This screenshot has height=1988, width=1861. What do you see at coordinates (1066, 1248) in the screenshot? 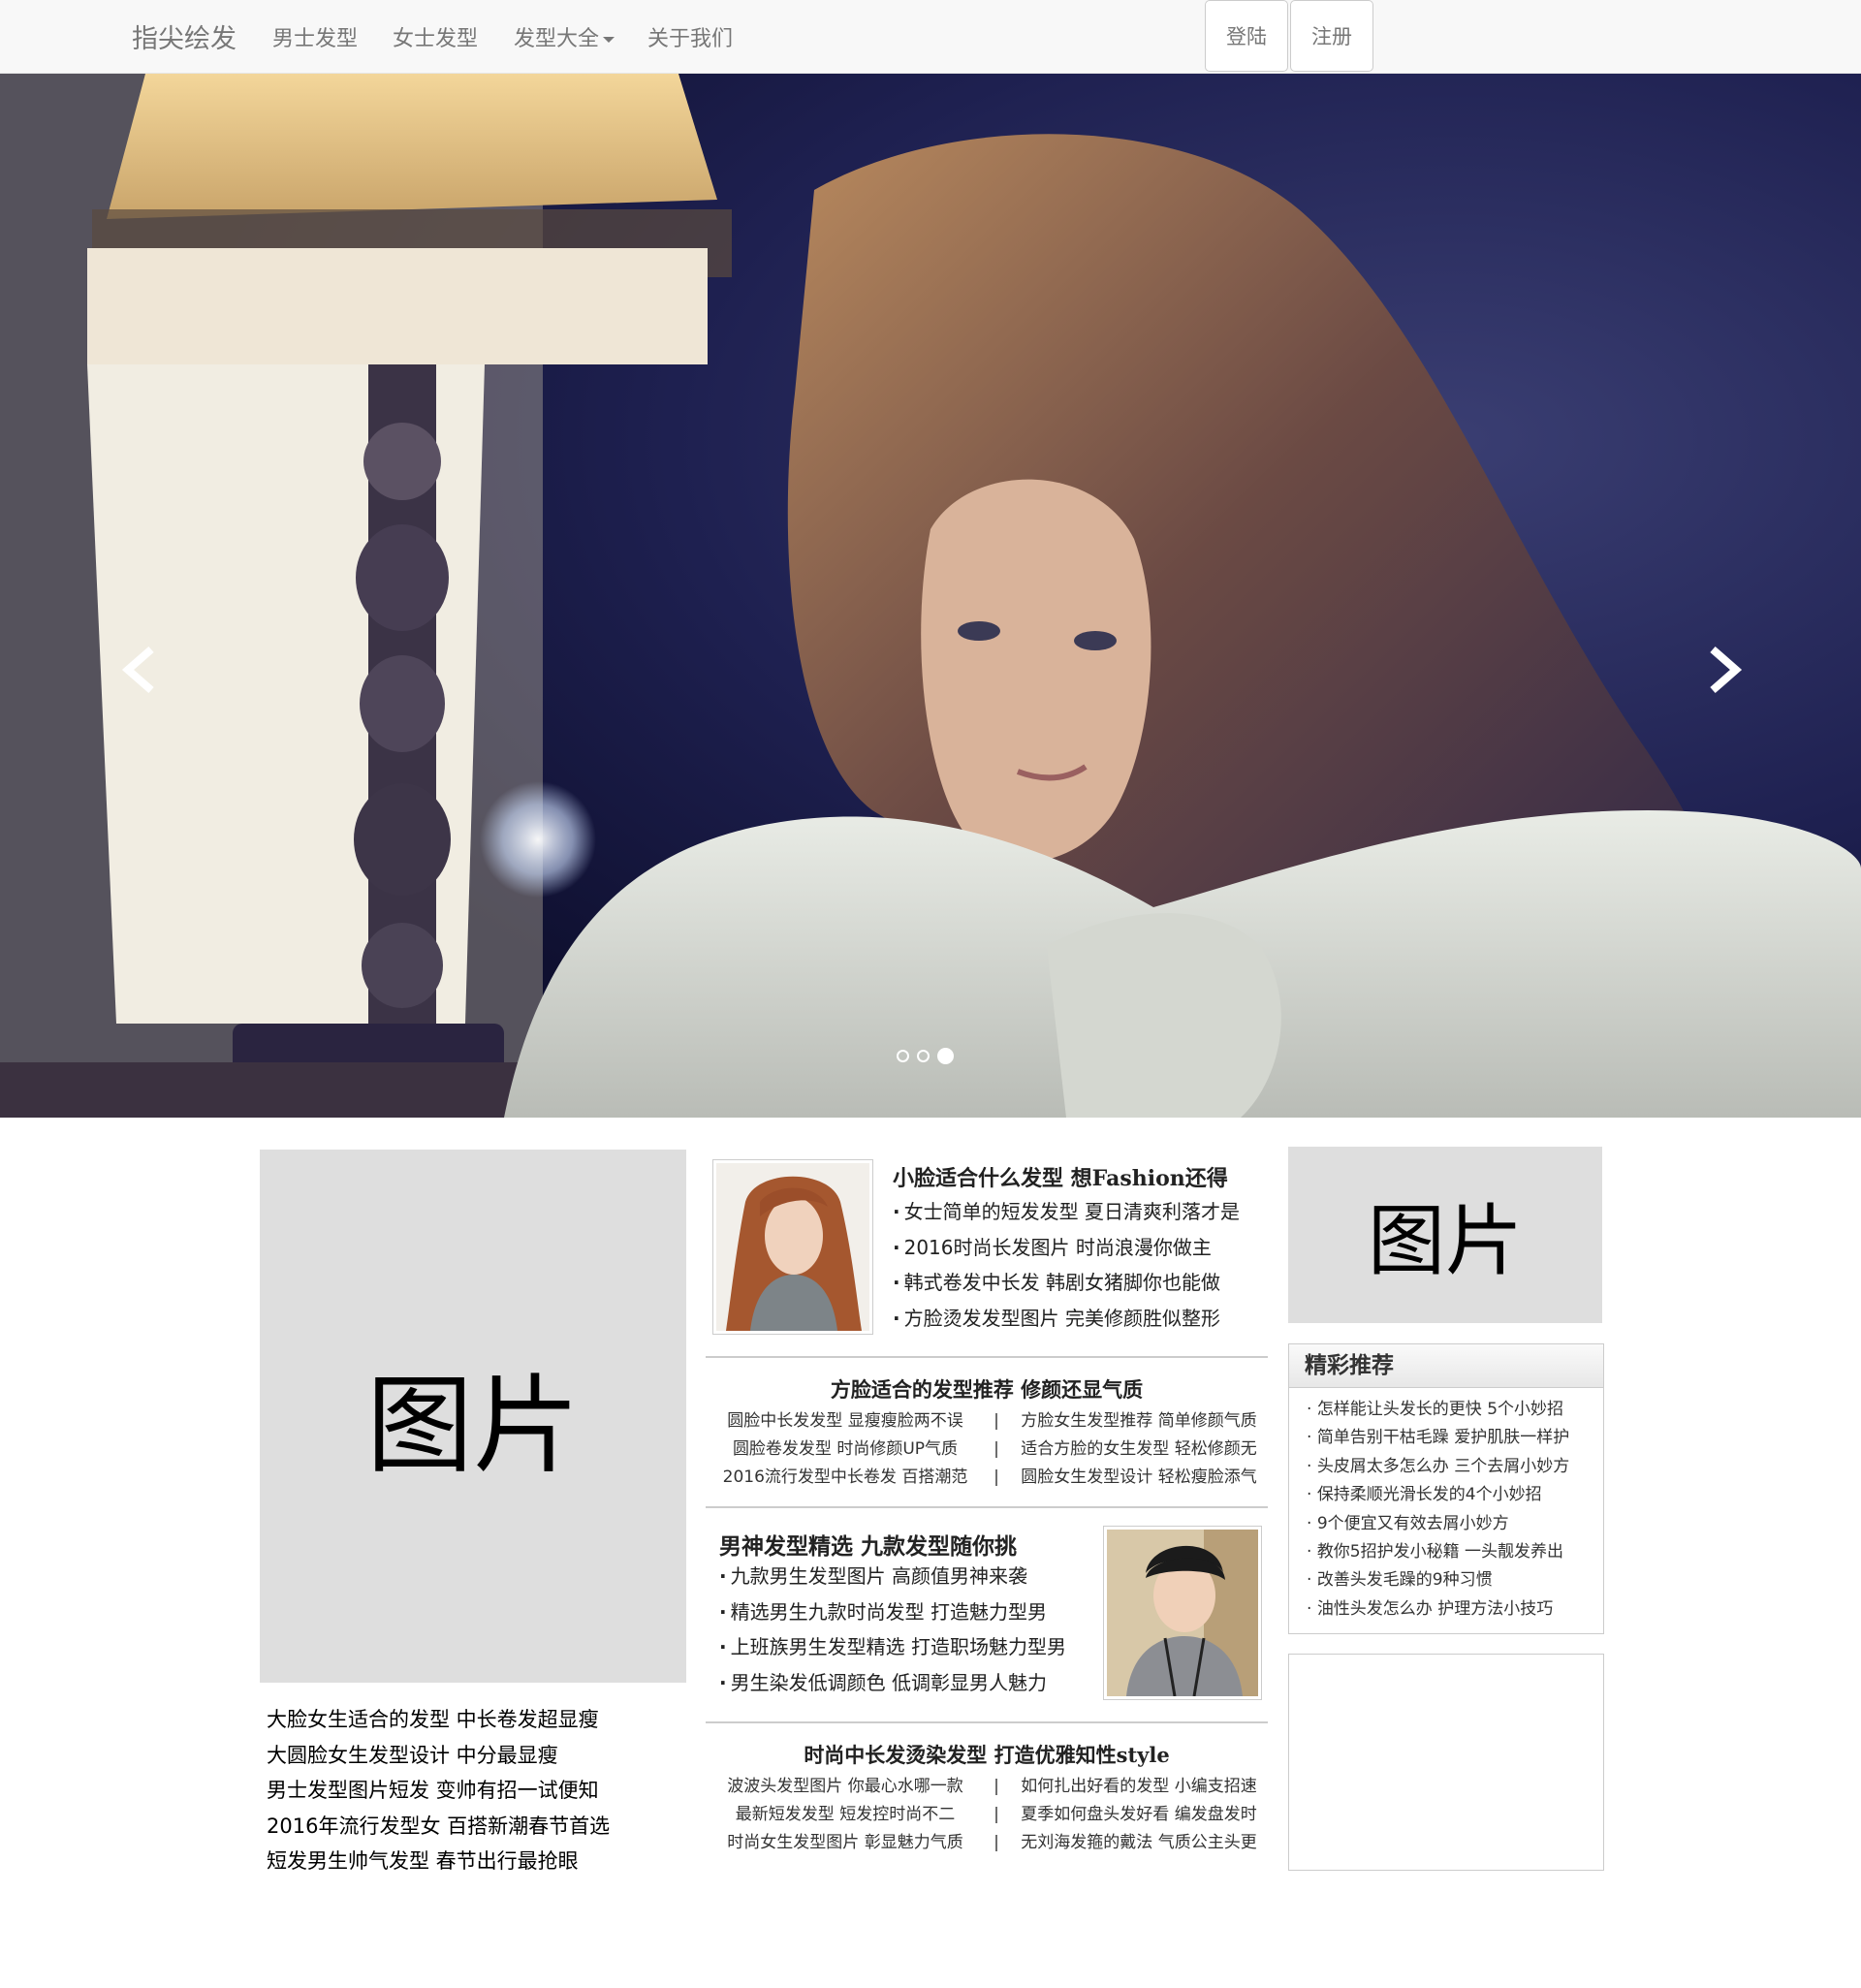
I see `article-link: 2016时尚长发图片 时尚浪漫你做主` at bounding box center [1066, 1248].